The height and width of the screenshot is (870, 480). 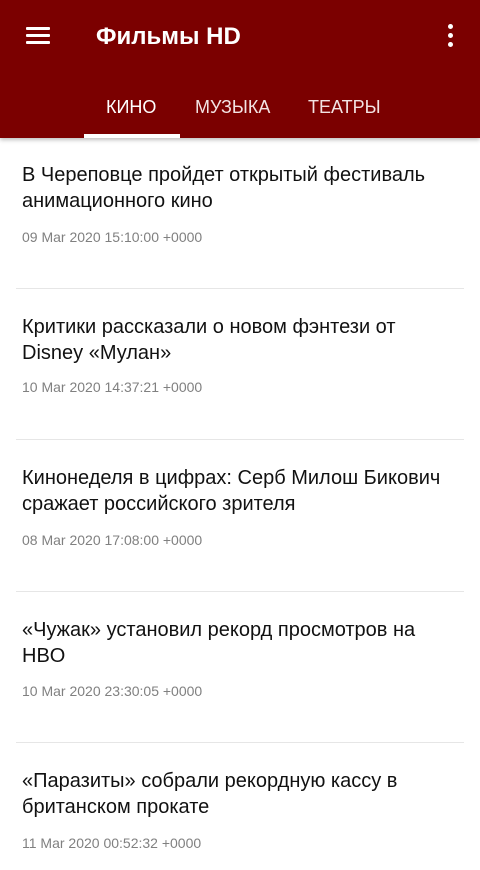 What do you see at coordinates (112, 237) in the screenshot?
I see `news-date: 09 Mar 2020 15:10:00 +0000` at bounding box center [112, 237].